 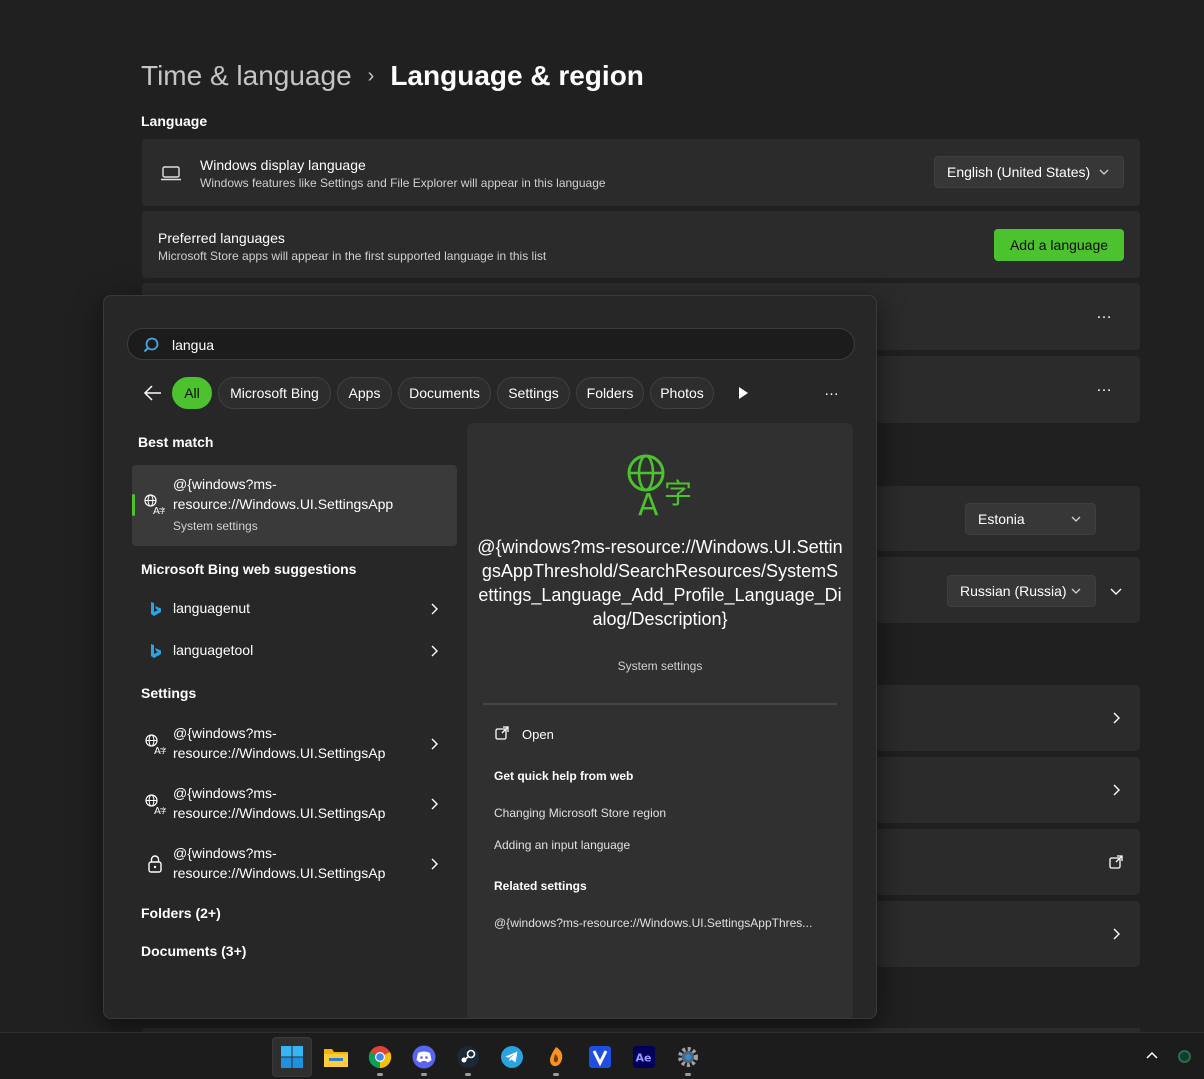 I want to click on start-button, so click(x=292, y=1057).